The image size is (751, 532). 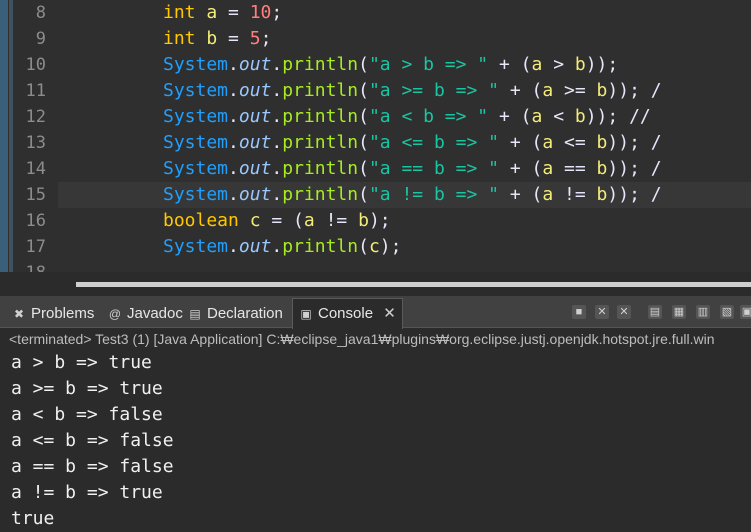 I want to click on console-output-line: a == b => false, so click(x=92, y=466).